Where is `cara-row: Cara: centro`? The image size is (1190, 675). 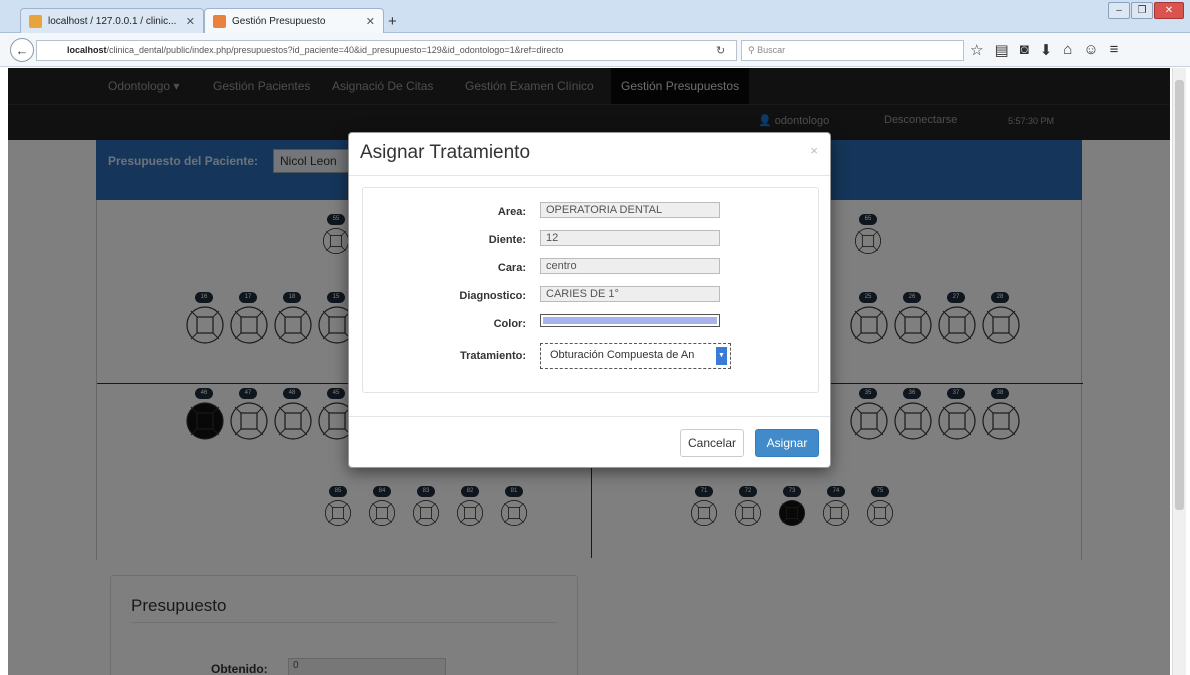
cara-row: Cara: centro is located at coordinates (591, 268).